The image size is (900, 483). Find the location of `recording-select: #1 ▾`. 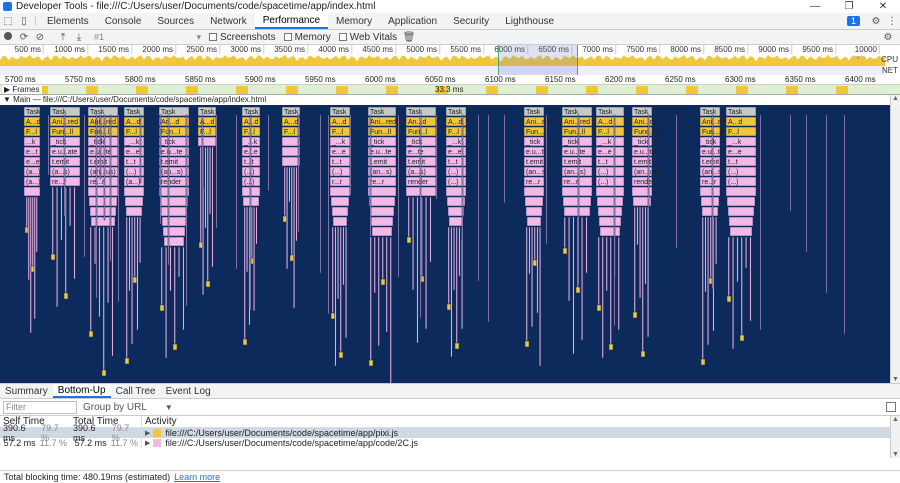

recording-select: #1 ▾ is located at coordinates (146, 37).